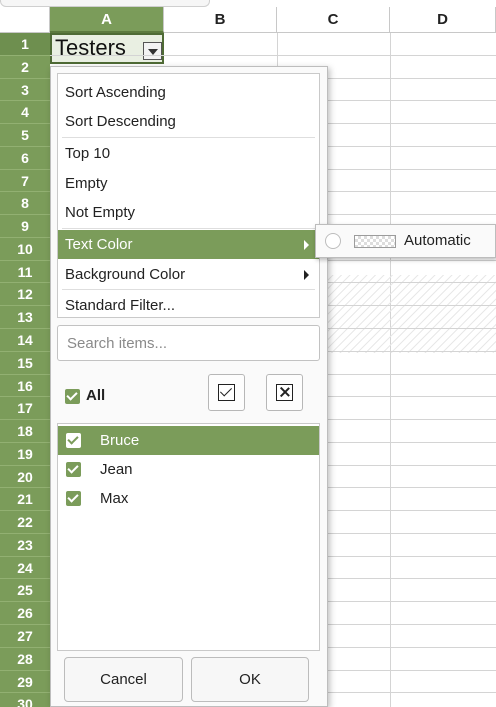 Image resolution: width=496 pixels, height=707 pixels. Describe the element at coordinates (188, 92) in the screenshot. I see `menu-item-sort-ascending: Sort Ascending` at that location.